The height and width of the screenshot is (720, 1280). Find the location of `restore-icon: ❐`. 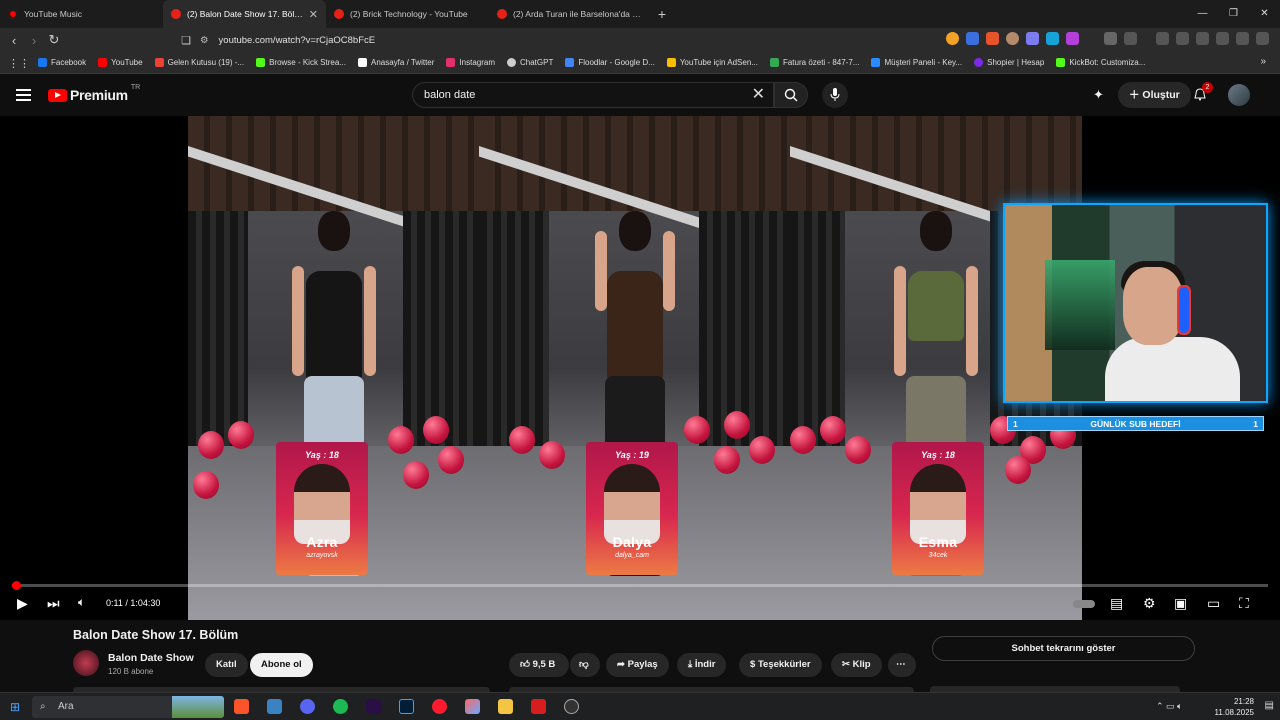

restore-icon: ❐ is located at coordinates (1233, 14).